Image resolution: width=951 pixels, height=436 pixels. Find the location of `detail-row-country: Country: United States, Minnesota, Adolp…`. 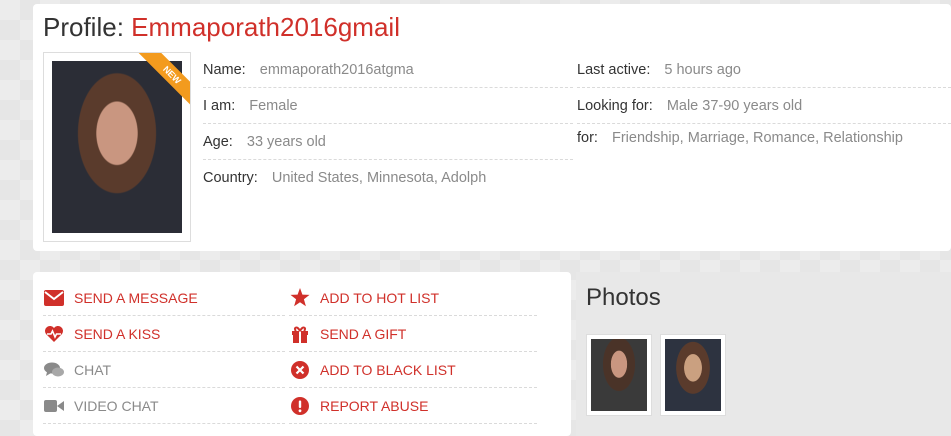

detail-row-country: Country: United States, Minnesota, Adolp… is located at coordinates (388, 178).